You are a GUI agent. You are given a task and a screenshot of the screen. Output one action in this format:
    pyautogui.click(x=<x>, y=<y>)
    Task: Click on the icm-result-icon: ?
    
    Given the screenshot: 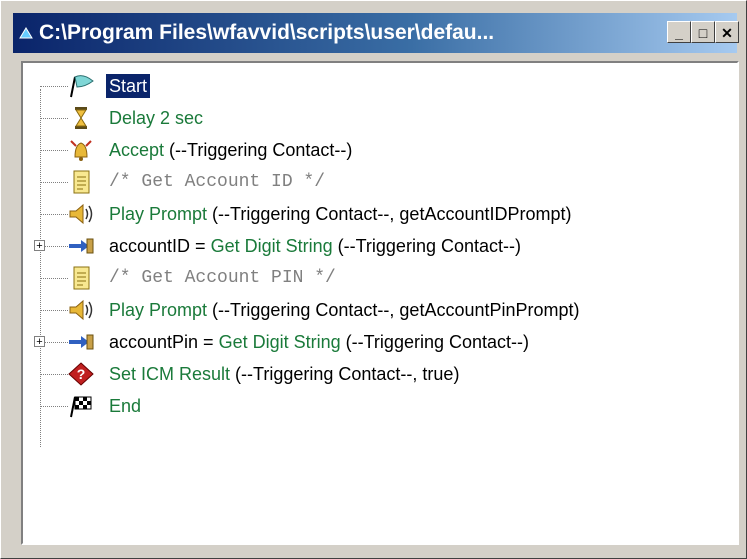 What is the action you would take?
    pyautogui.click(x=81, y=374)
    